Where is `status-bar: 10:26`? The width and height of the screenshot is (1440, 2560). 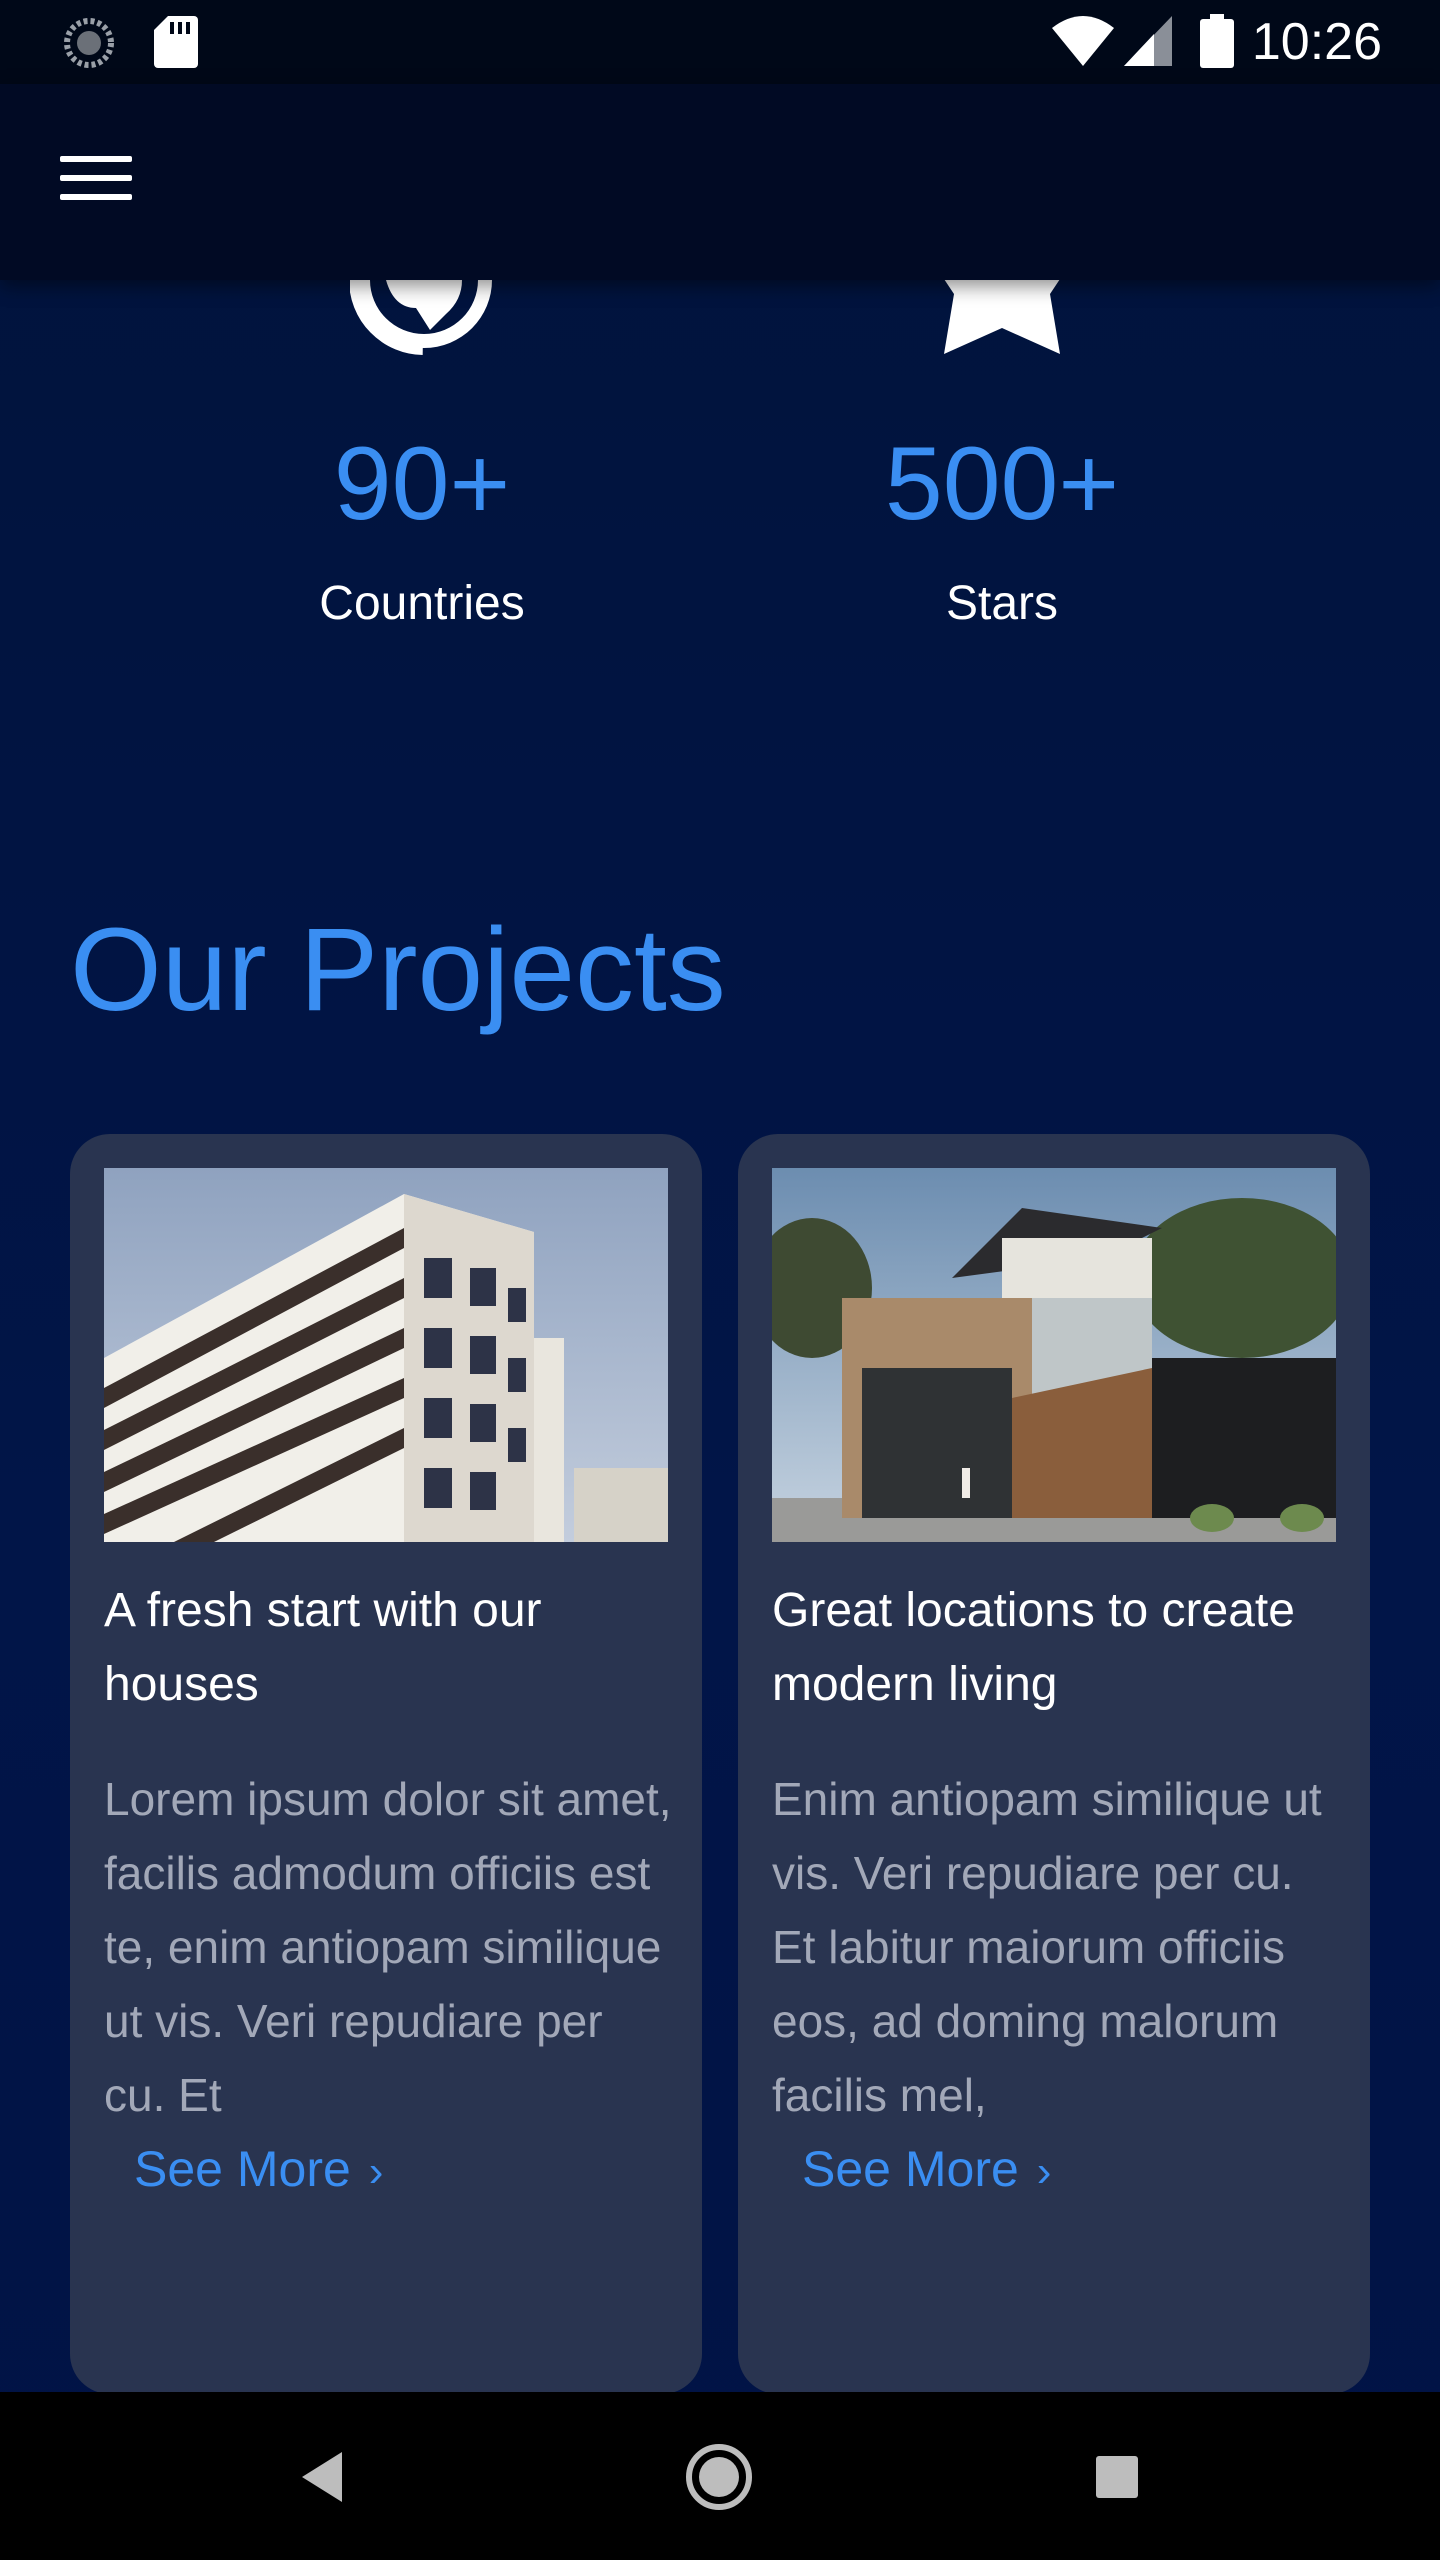 status-bar: 10:26 is located at coordinates (720, 42).